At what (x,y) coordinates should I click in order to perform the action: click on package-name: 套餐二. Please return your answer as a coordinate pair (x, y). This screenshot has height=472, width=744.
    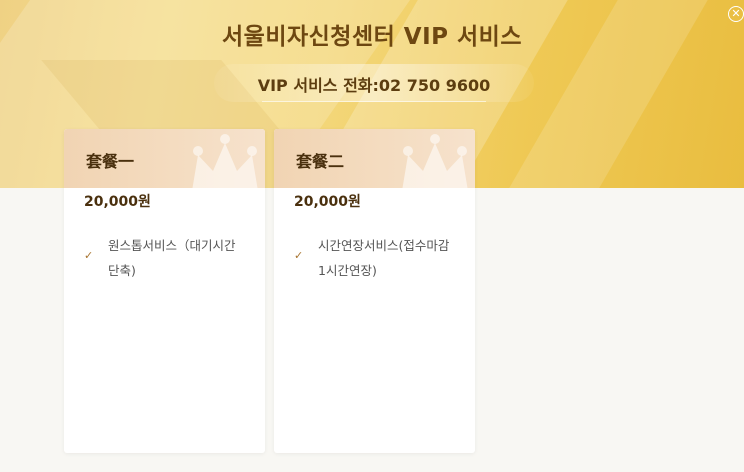
    Looking at the image, I should click on (320, 161).